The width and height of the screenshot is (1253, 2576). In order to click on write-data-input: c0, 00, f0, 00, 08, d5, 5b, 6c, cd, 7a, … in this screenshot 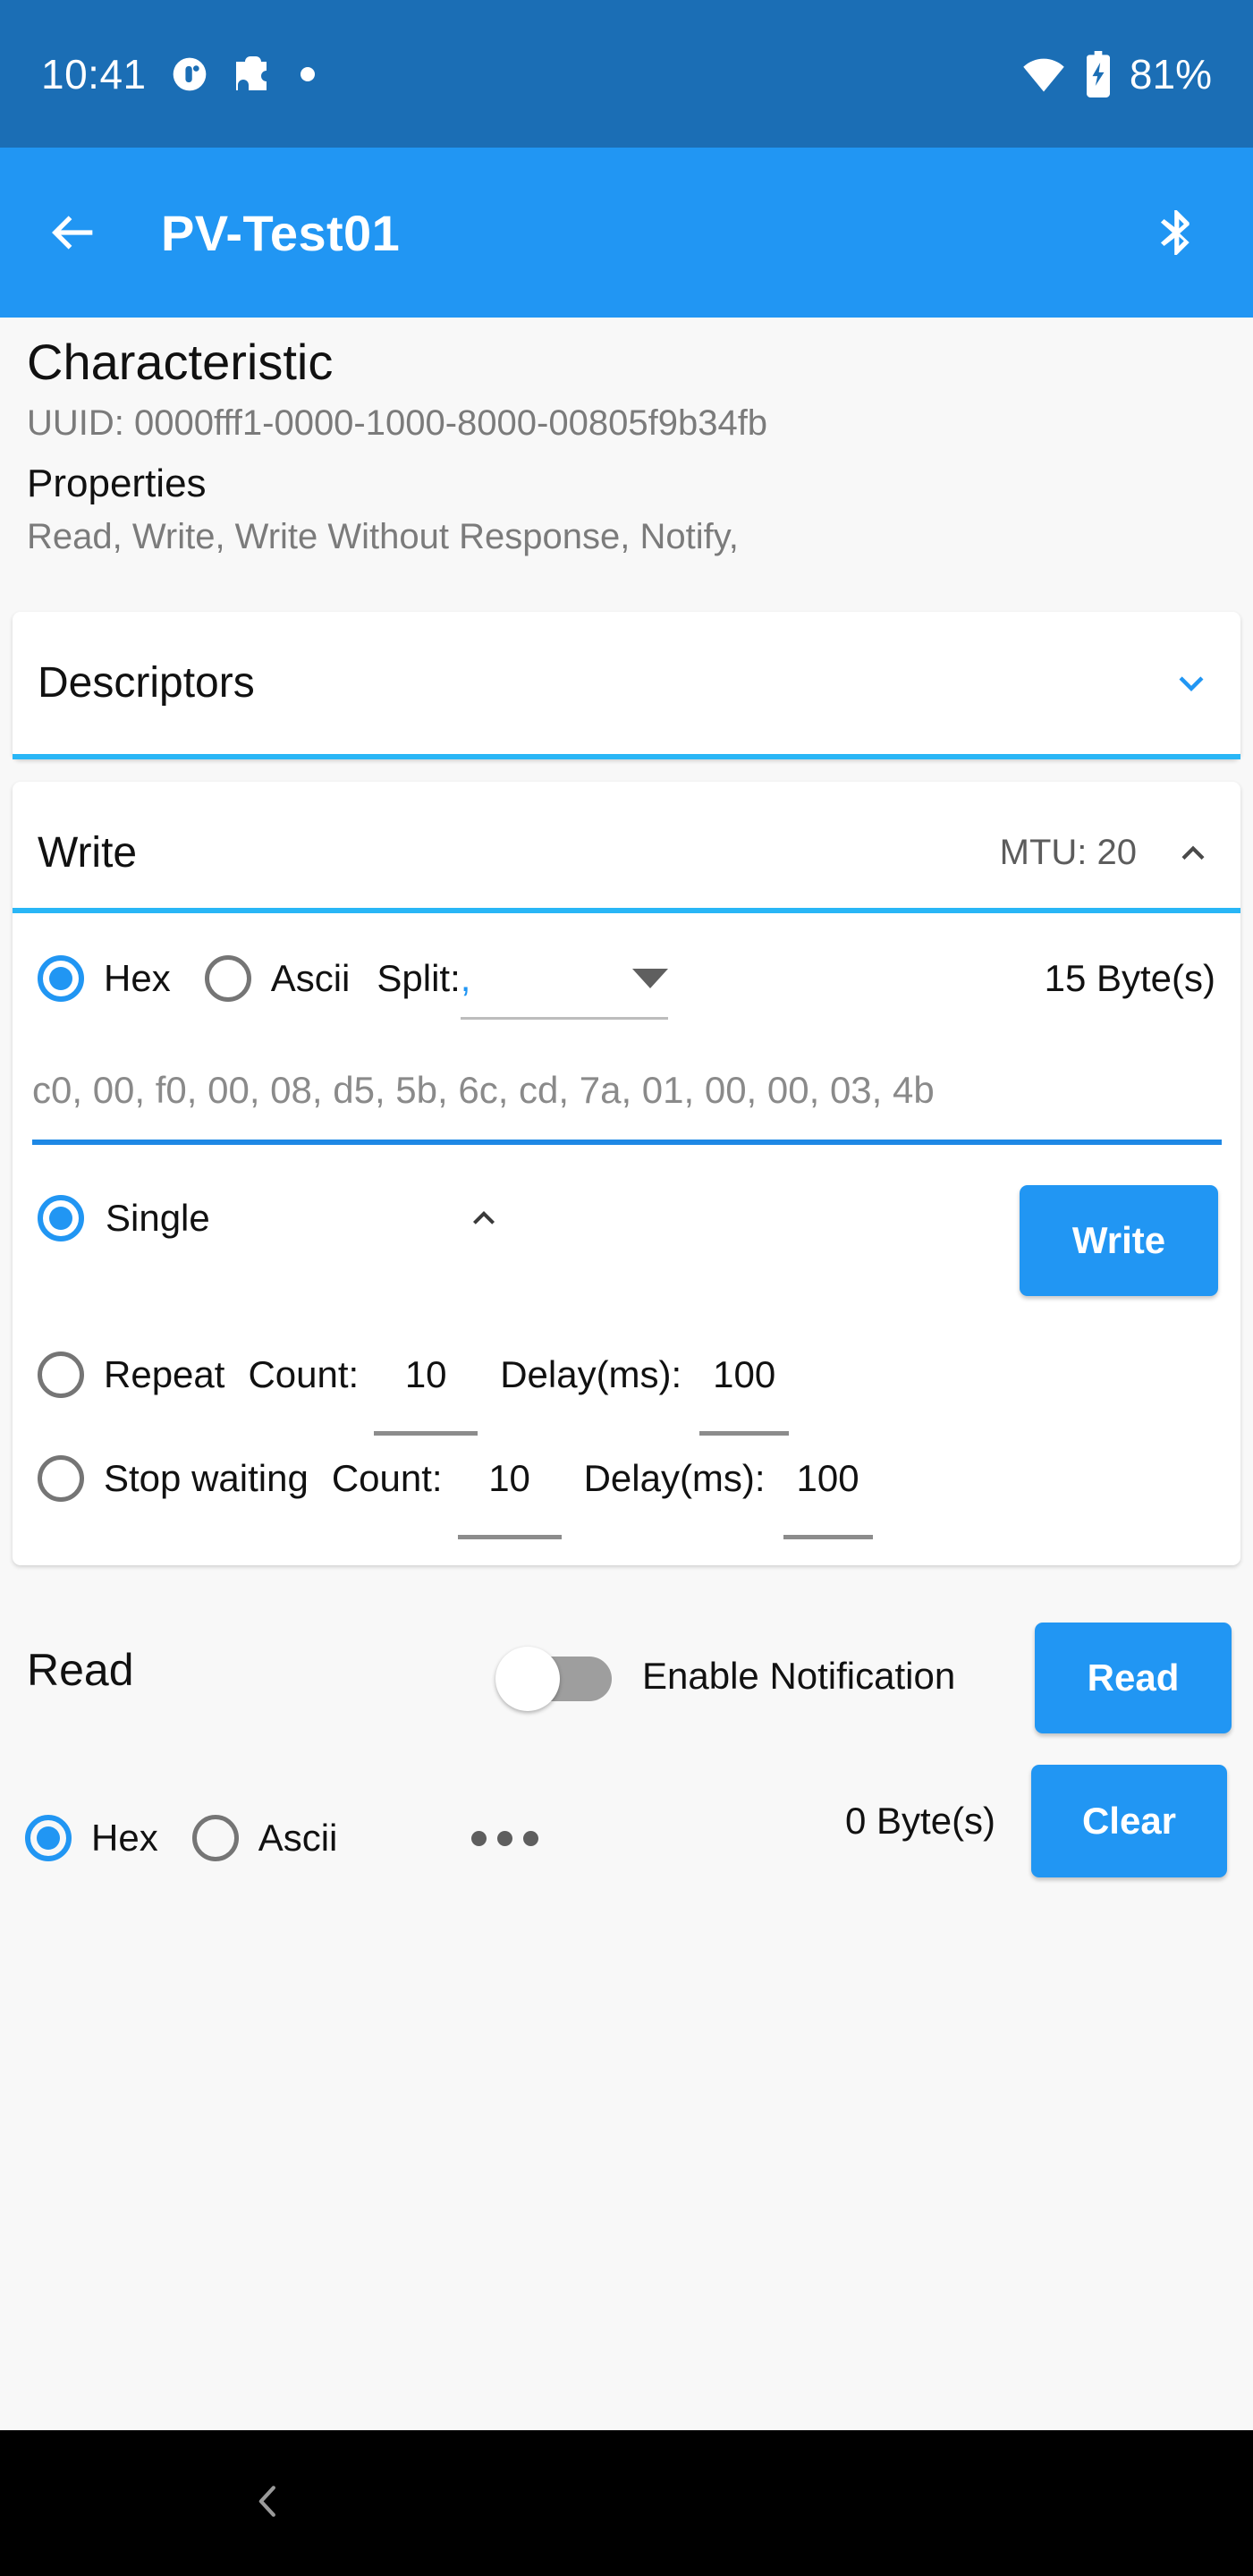, I will do `click(627, 1090)`.